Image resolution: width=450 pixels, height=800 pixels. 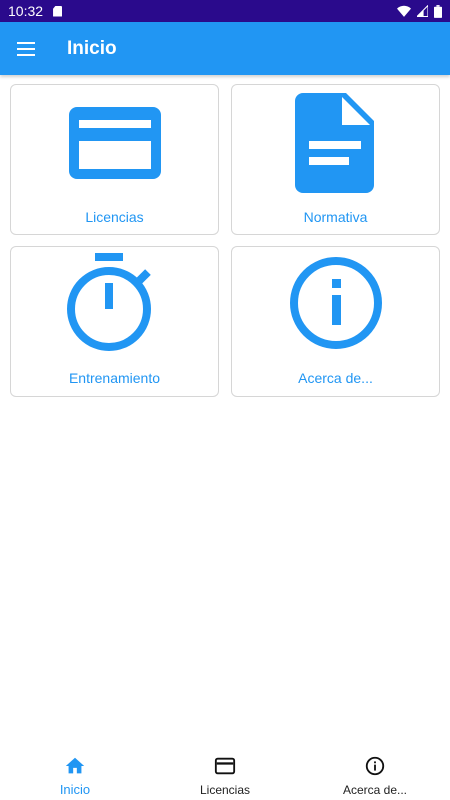 I want to click on stopwatch-icon, so click(x=108, y=302).